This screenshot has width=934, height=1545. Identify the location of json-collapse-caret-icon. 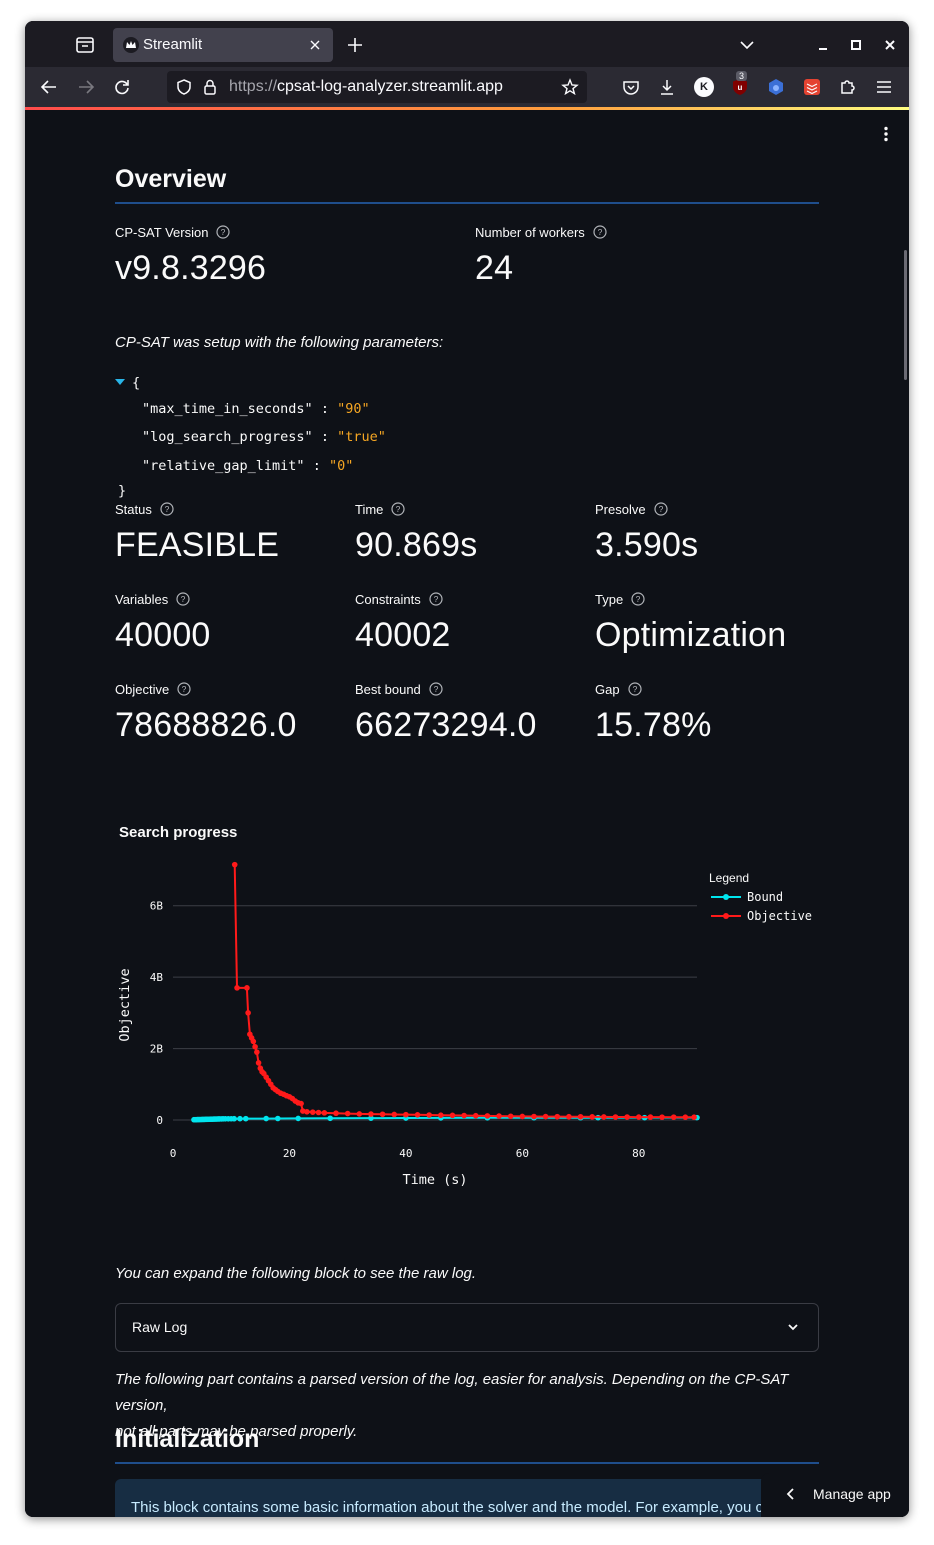
(120, 382).